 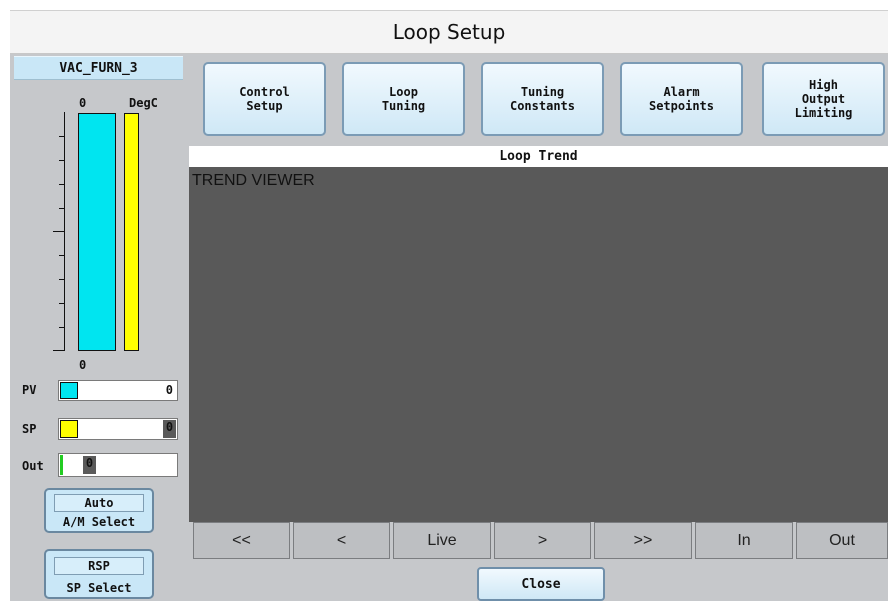 I want to click on trend-header: Loop Trend, so click(x=538, y=156).